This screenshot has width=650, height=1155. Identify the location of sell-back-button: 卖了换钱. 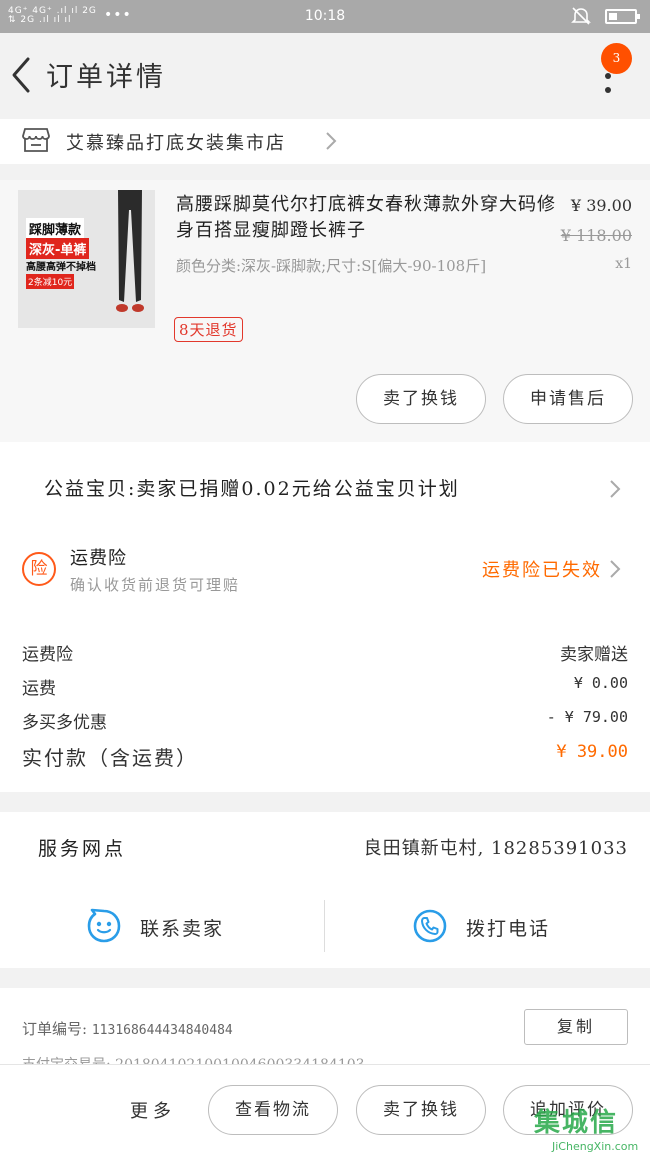
(421, 399).